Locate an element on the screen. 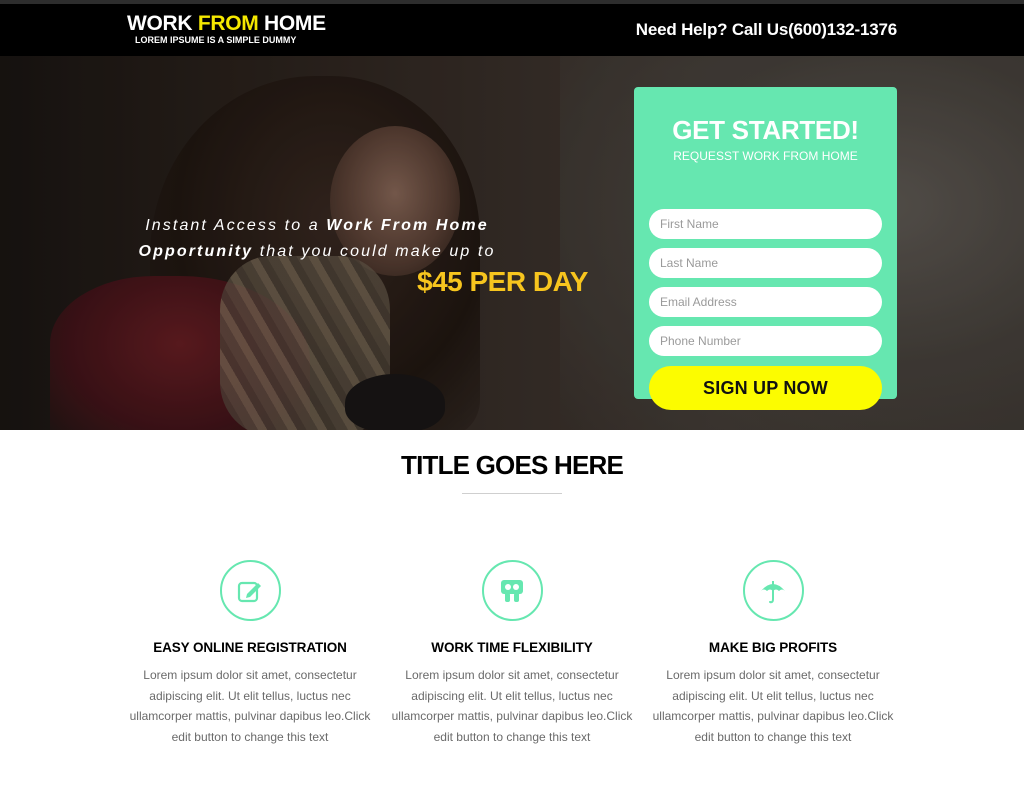 Image resolution: width=1024 pixels, height=786 pixels. slideshare-icon is located at coordinates (512, 590).